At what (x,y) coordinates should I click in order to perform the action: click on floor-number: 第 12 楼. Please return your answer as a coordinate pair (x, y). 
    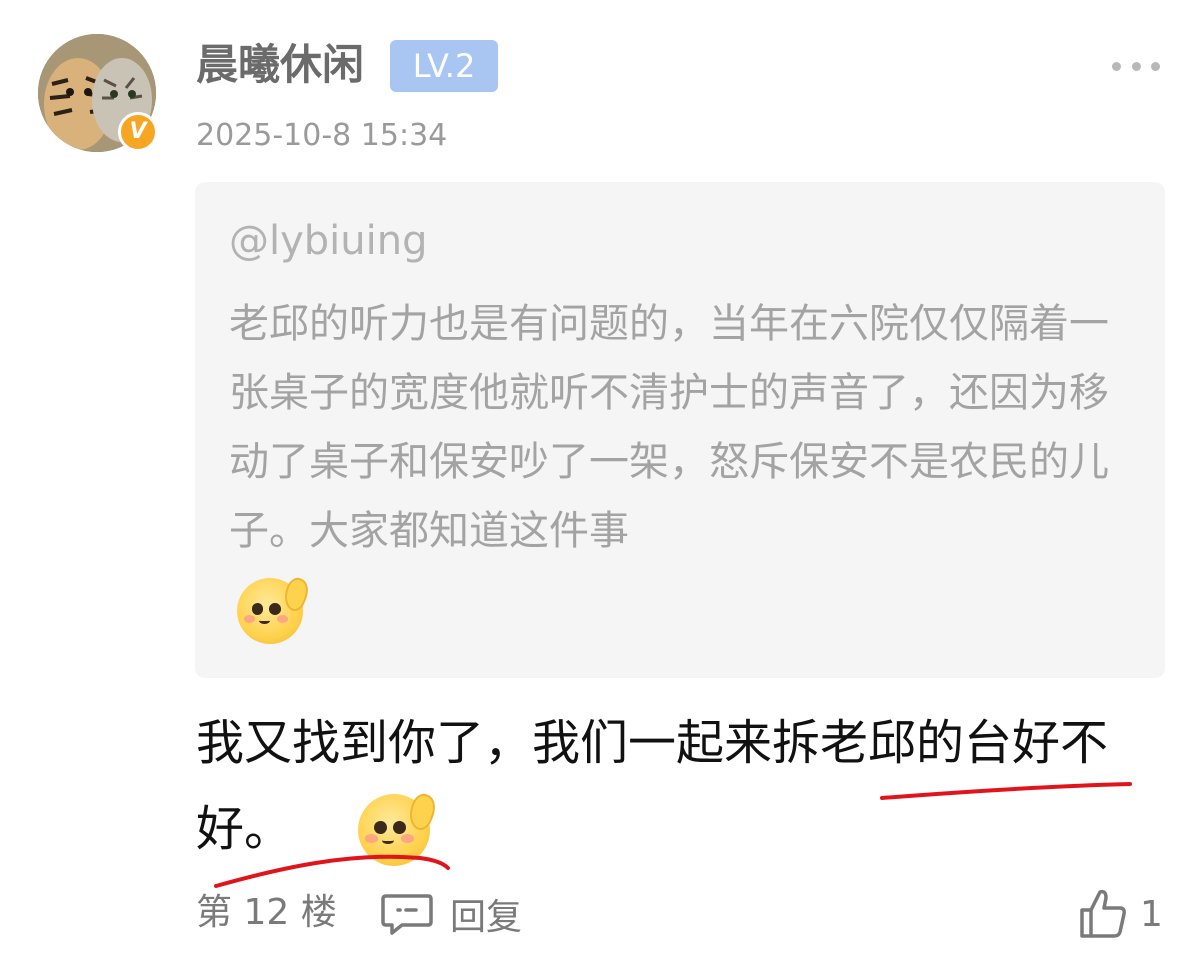
    Looking at the image, I should click on (266, 912).